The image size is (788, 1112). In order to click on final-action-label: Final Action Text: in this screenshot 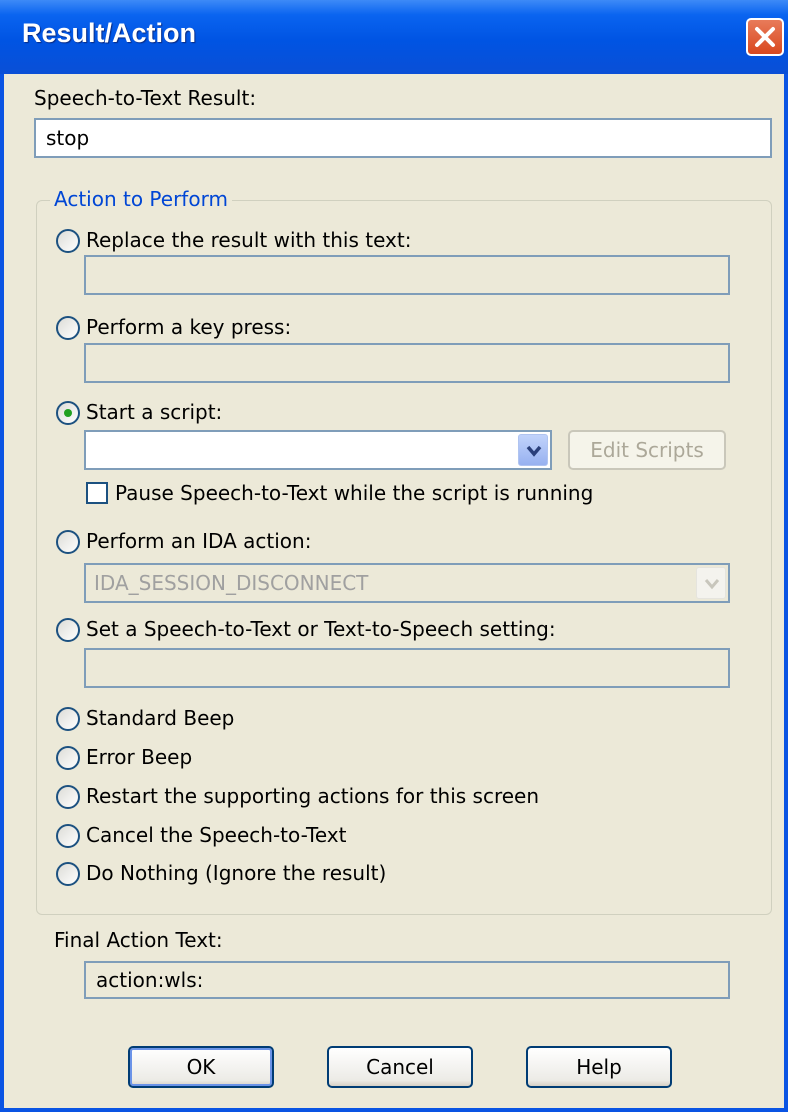, I will do `click(138, 940)`.